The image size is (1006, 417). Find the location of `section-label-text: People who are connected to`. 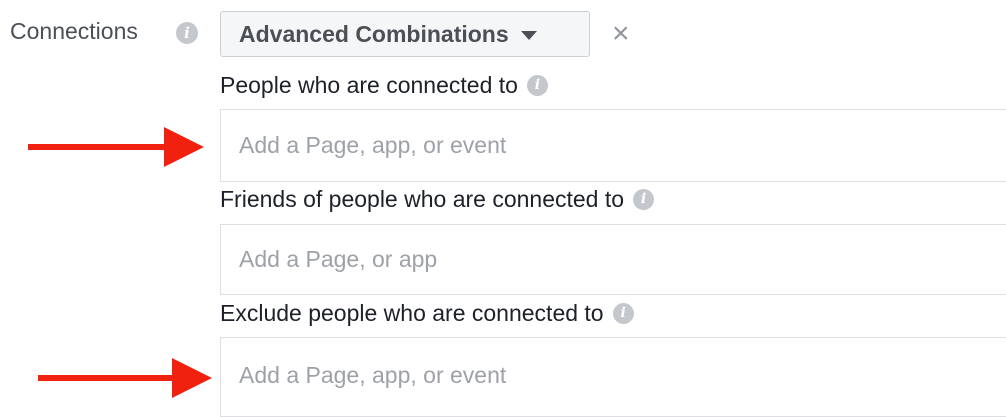

section-label-text: People who are connected to is located at coordinates (369, 85).